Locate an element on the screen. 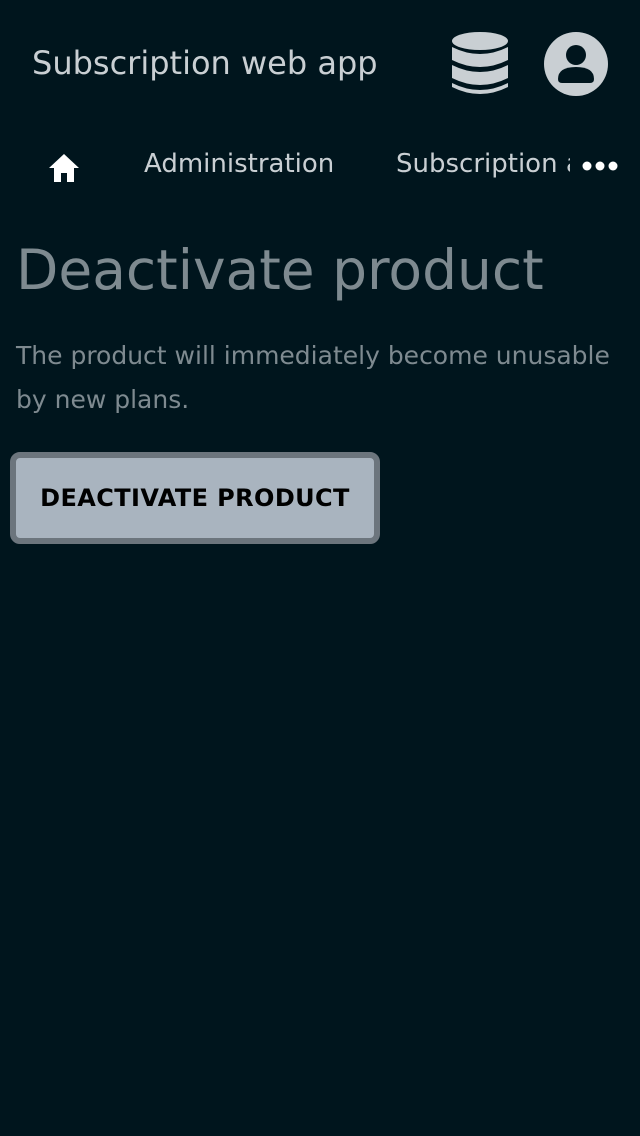 The width and height of the screenshot is (640, 1136). database-icon is located at coordinates (480, 63).